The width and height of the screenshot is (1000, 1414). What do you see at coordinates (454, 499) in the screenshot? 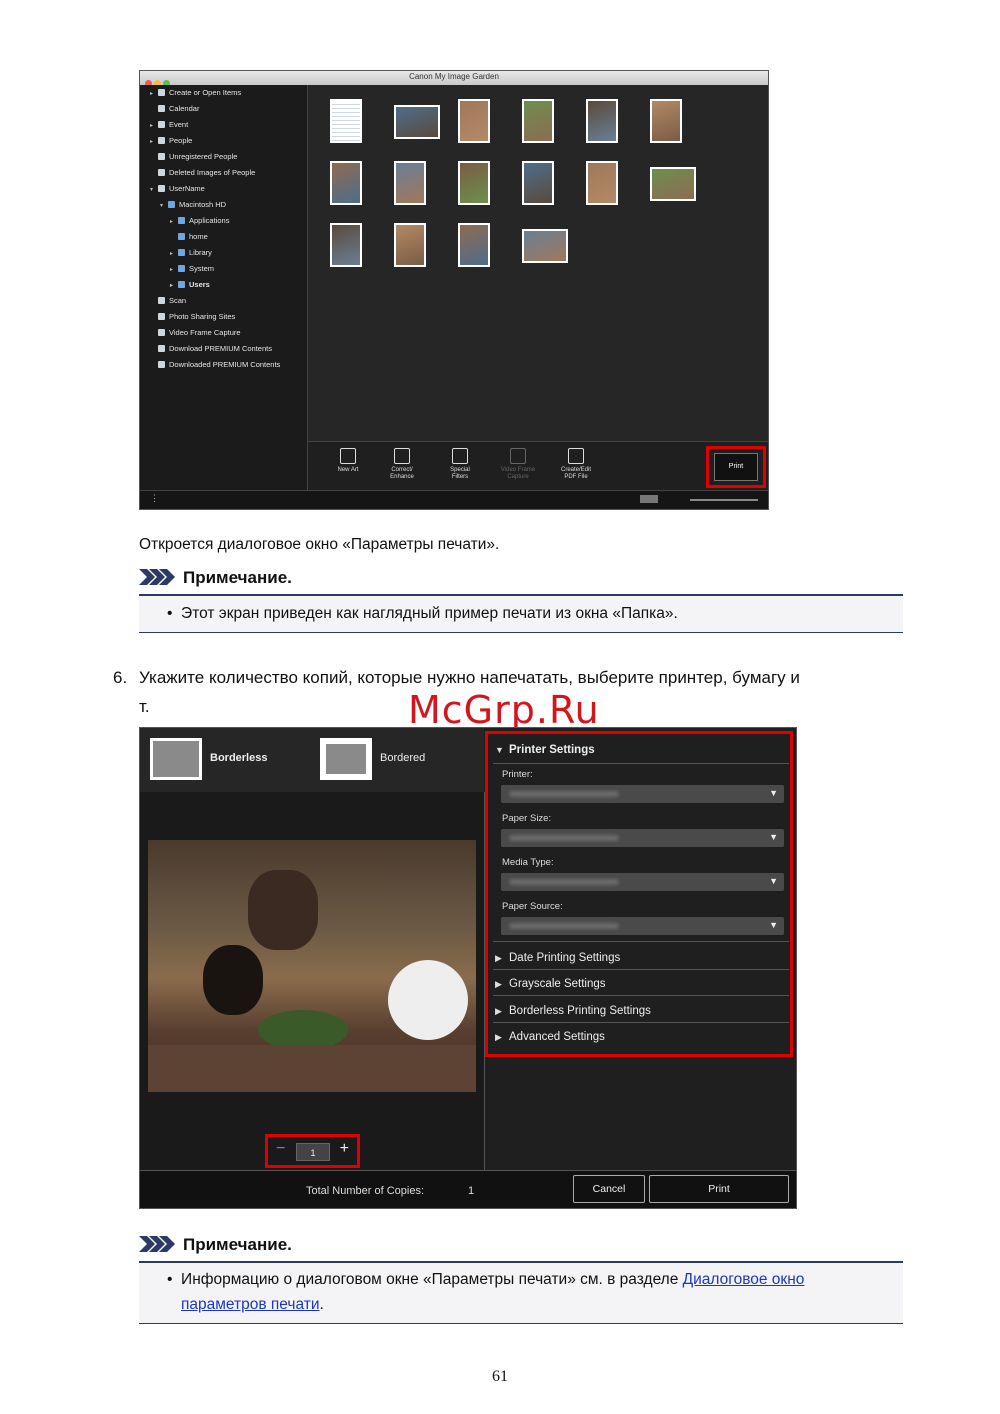
I see `status-bar: ⋮` at bounding box center [454, 499].